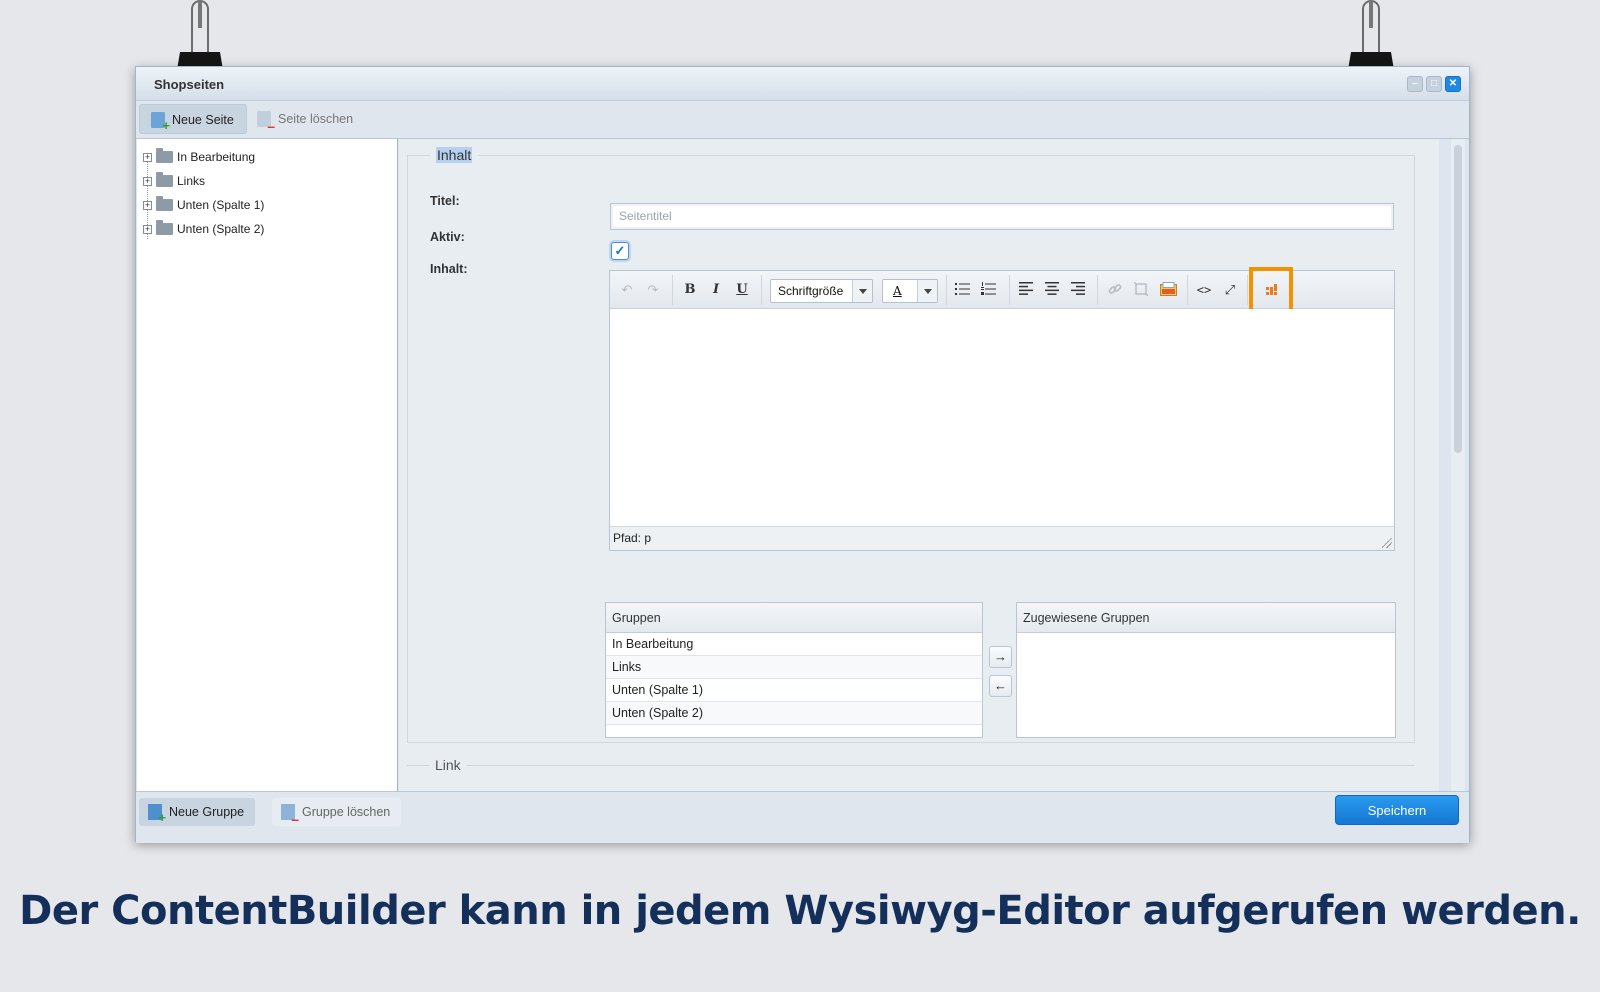 The image size is (1600, 992). I want to click on tree-item-label: Links, so click(191, 181).